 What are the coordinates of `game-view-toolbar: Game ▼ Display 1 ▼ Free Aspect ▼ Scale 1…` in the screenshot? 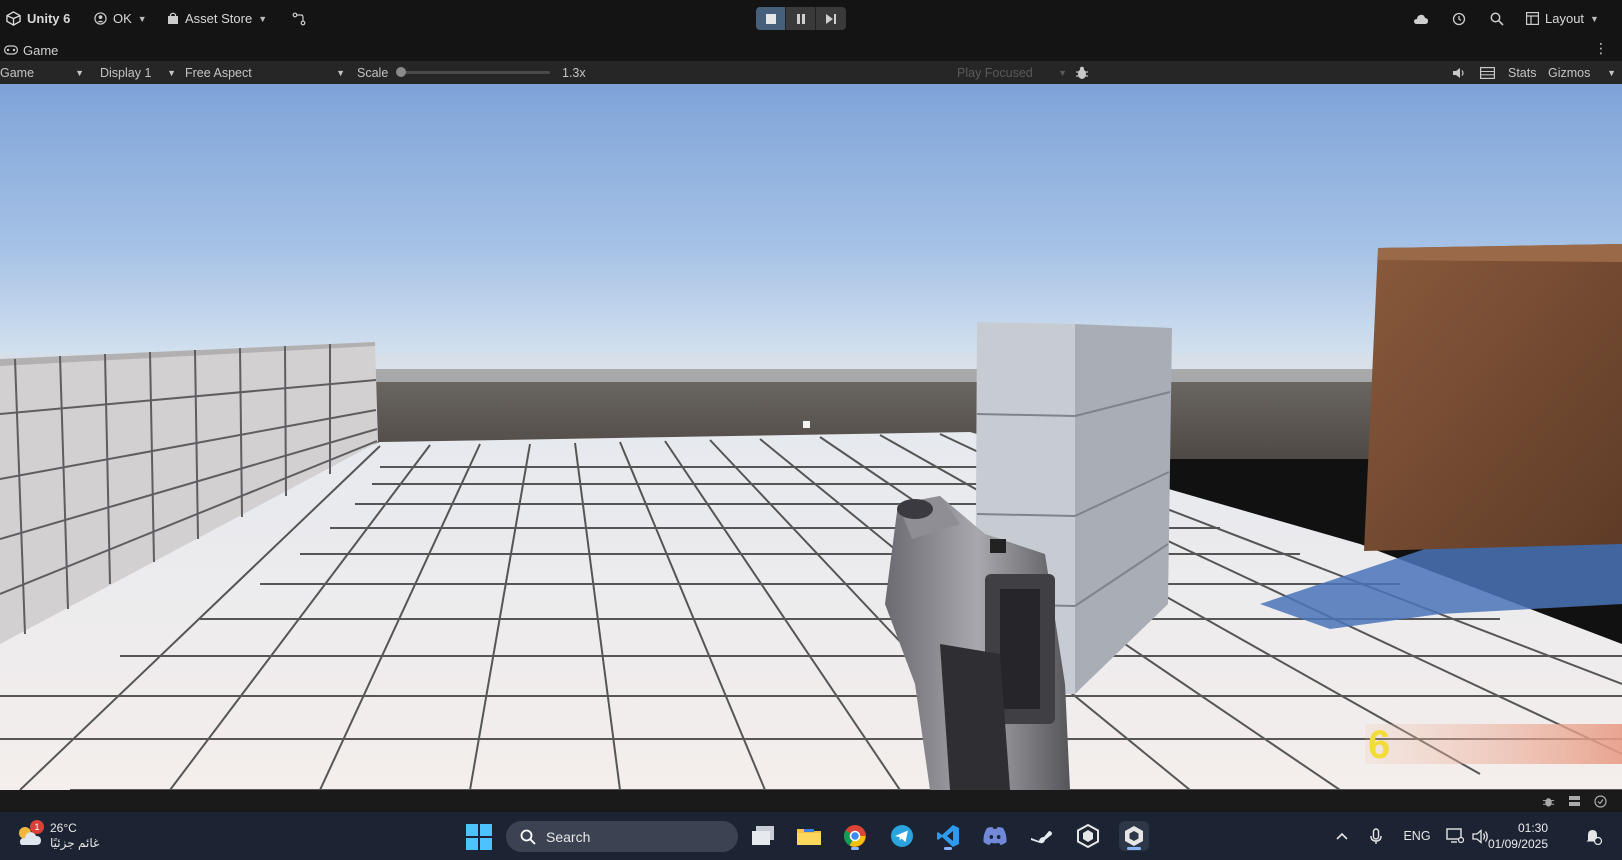 It's located at (811, 72).